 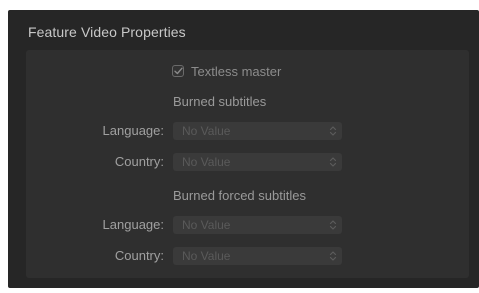 I want to click on burned-forced-subtitles-country-select: No Value, so click(x=257, y=256).